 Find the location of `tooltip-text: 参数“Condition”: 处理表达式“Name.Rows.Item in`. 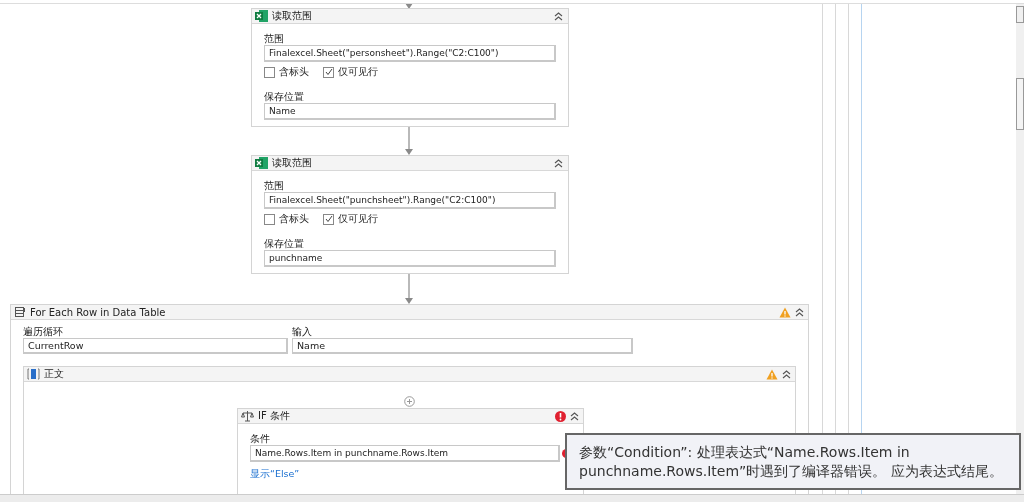

tooltip-text: 参数“Condition”: 处理表达式“Name.Rows.Item in is located at coordinates (745, 452).